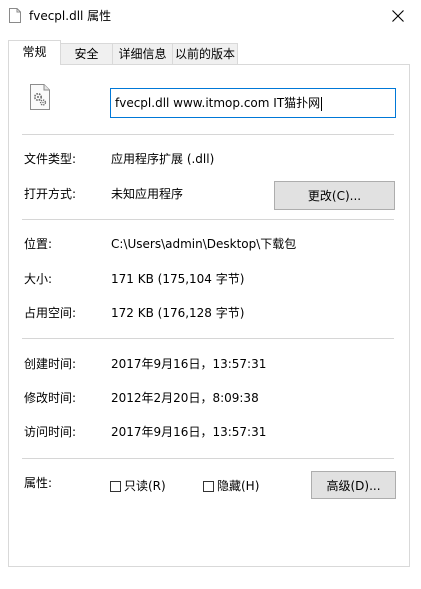  I want to click on location-label: 位置:, so click(38, 244).